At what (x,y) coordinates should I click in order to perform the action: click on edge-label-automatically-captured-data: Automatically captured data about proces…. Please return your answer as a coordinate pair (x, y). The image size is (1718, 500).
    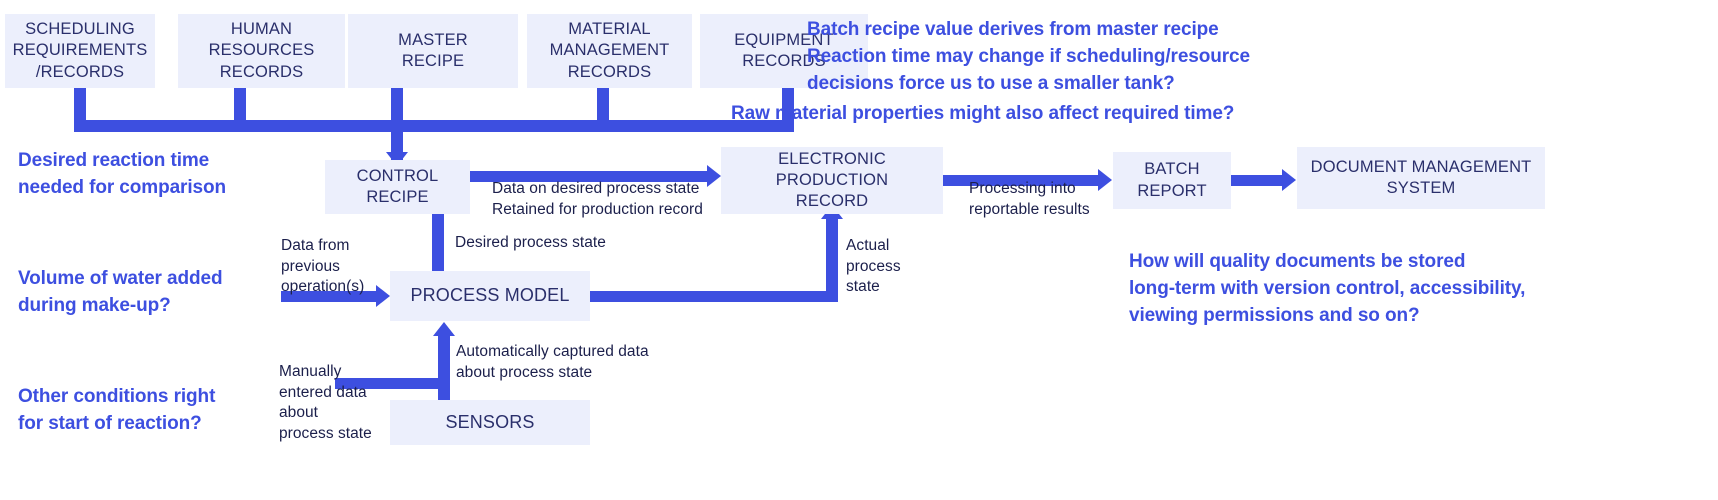
    Looking at the image, I should click on (552, 362).